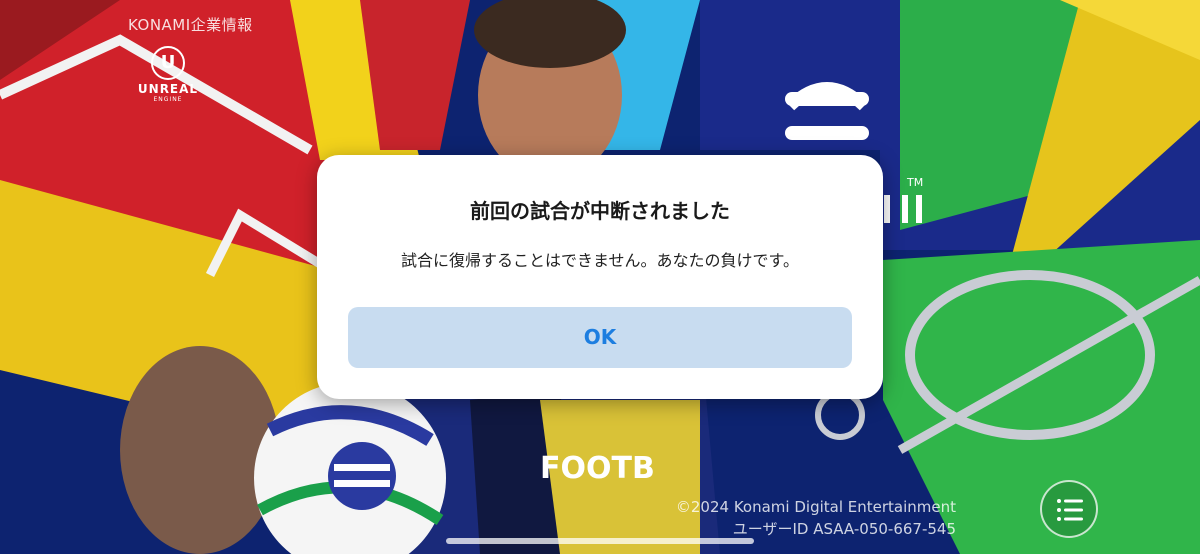  I want to click on unreal-icon: U, so click(168, 63).